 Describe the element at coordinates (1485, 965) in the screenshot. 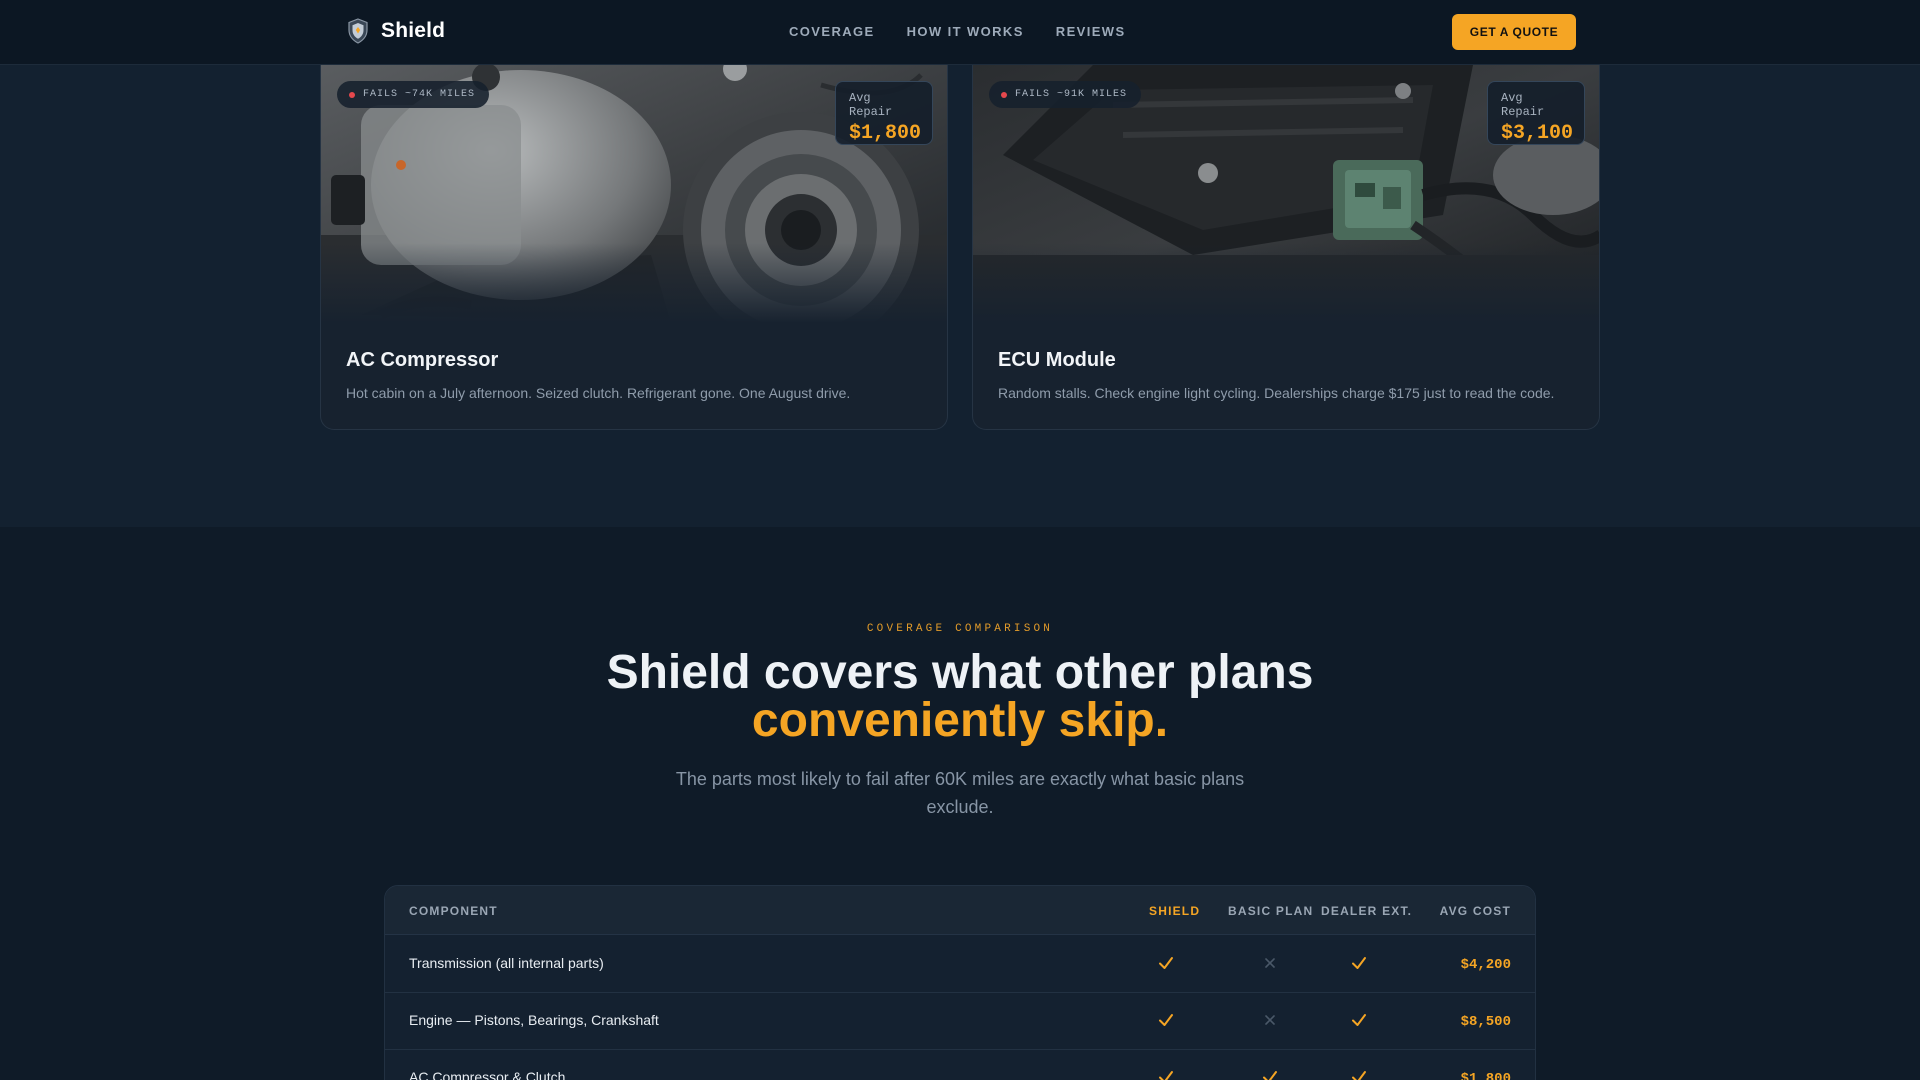

I see `avg-cost-value: $4,200` at that location.